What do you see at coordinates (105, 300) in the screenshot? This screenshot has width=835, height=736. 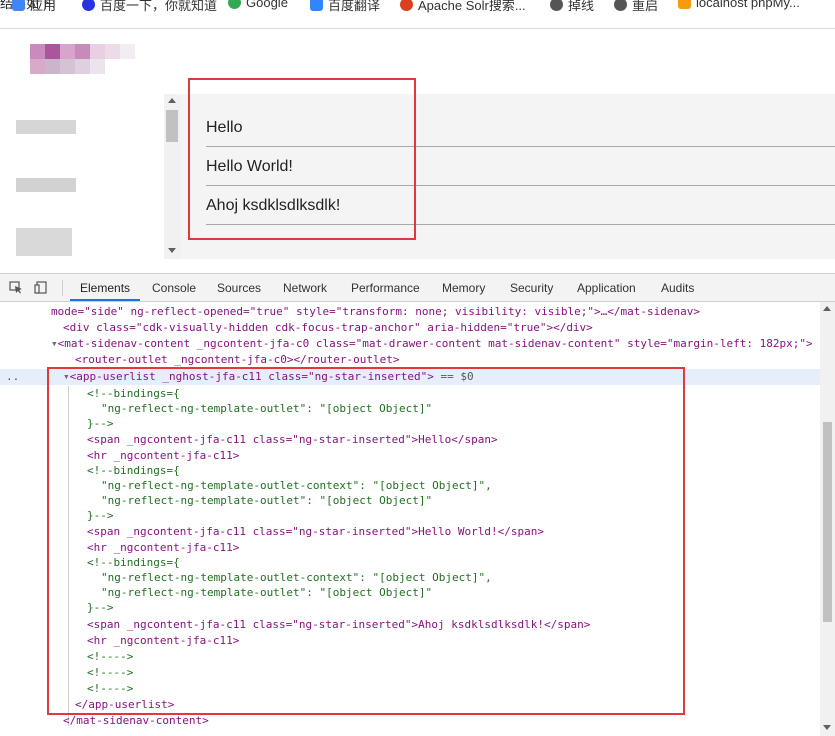 I see `active-tab-indicator` at bounding box center [105, 300].